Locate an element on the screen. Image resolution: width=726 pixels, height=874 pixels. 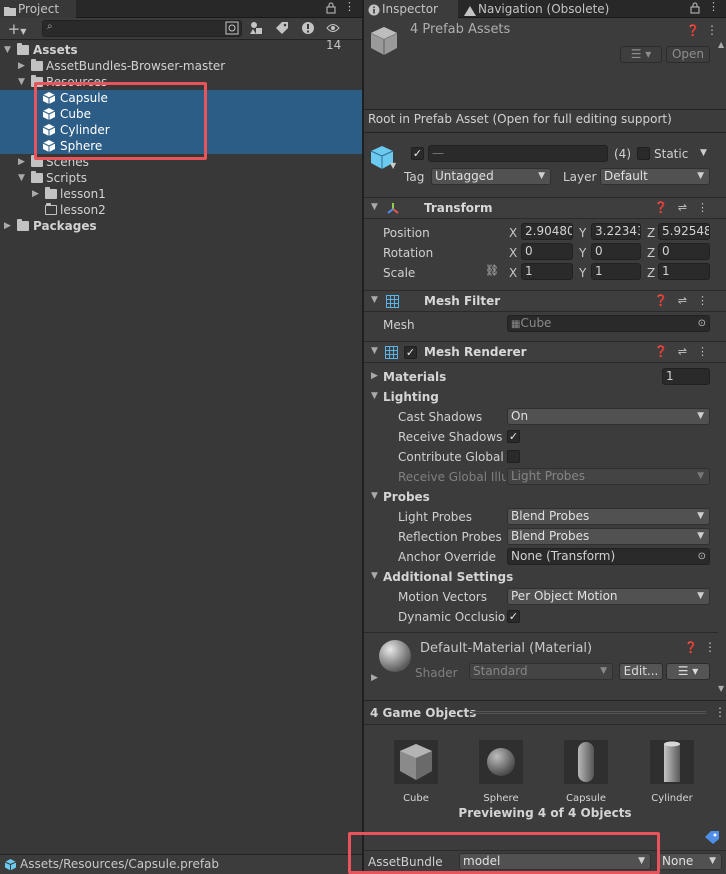
asset-label-icon is located at coordinates (712, 838).